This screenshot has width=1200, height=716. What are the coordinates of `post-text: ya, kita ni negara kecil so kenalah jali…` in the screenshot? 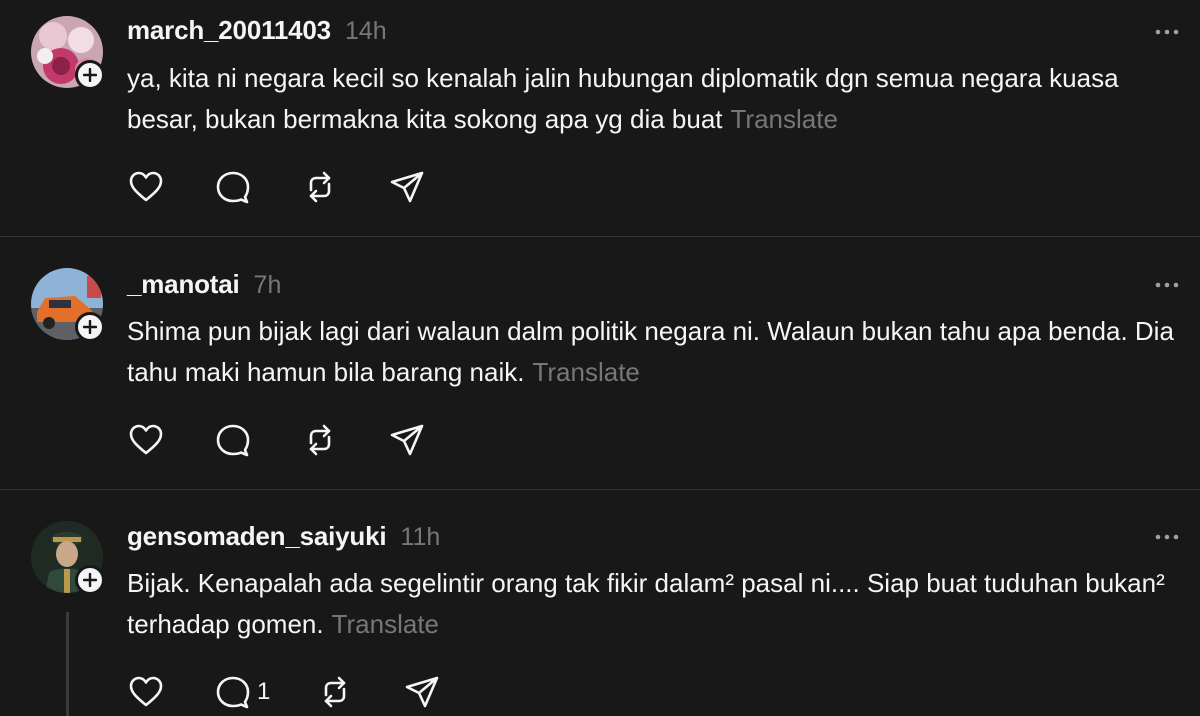 It's located at (623, 98).